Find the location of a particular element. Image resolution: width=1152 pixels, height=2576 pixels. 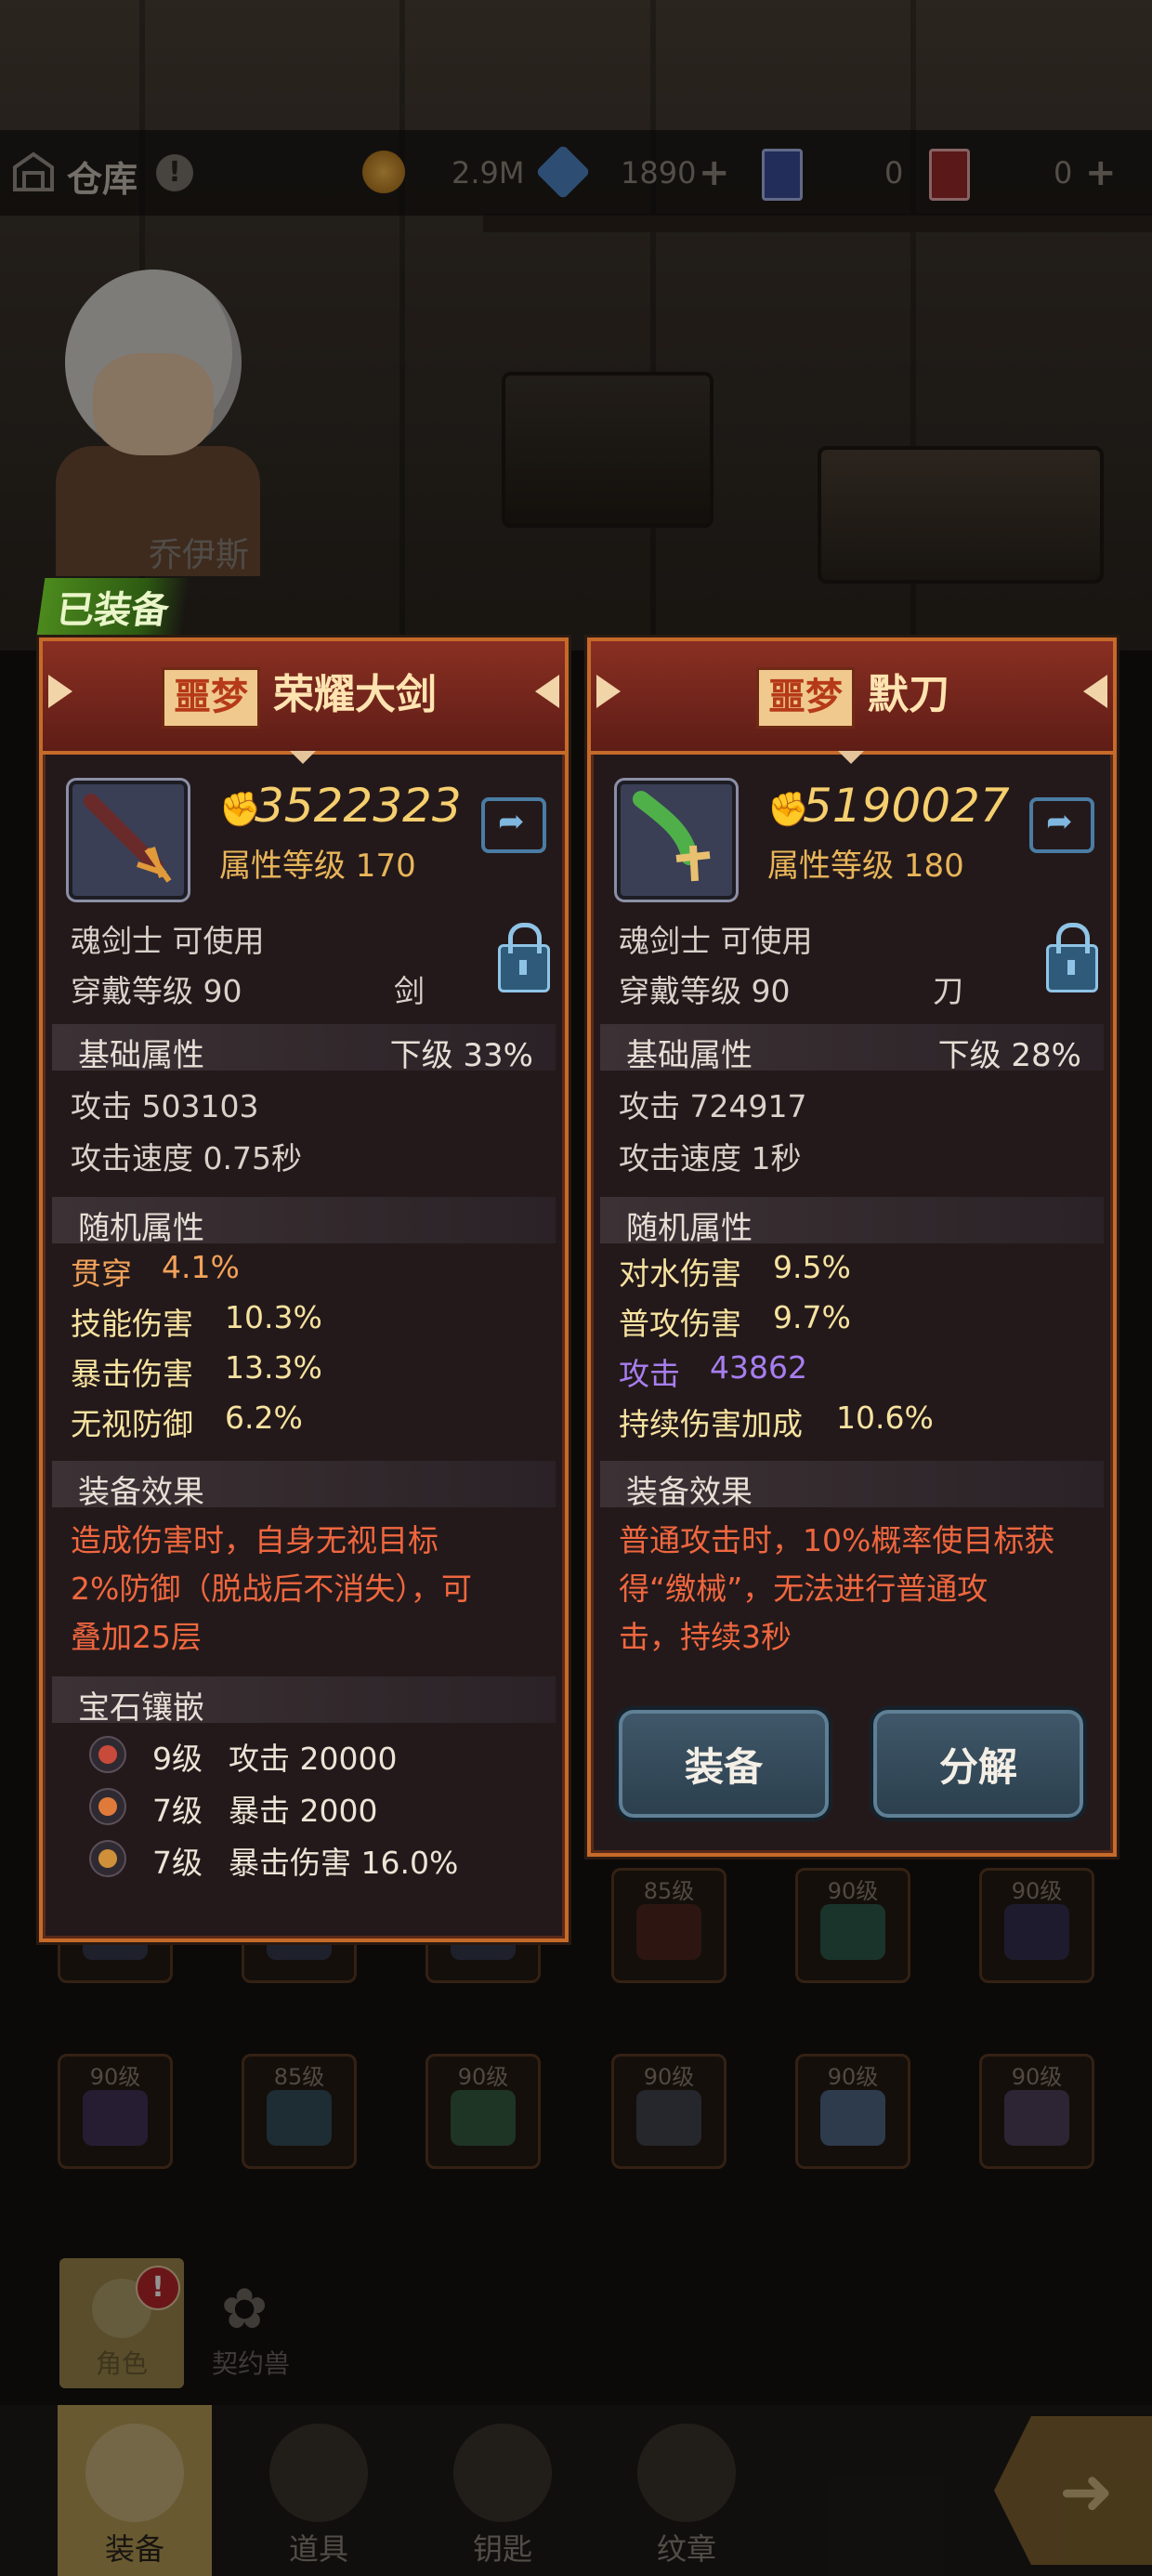

power-score: 5190027 is located at coordinates (906, 806).